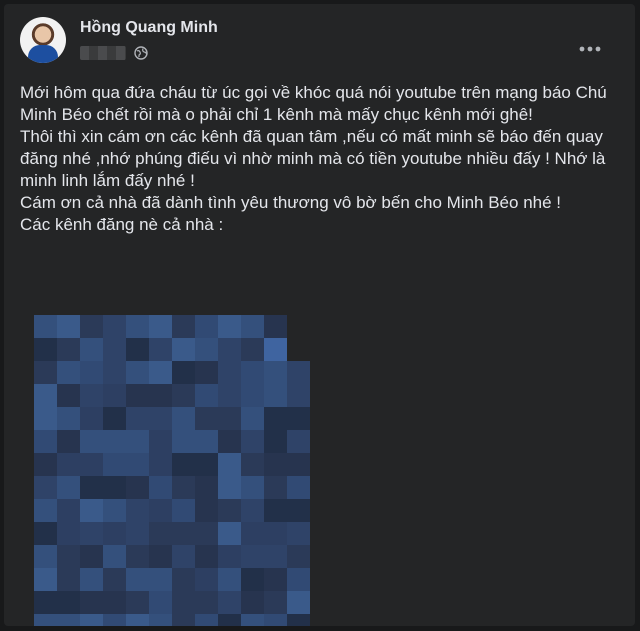  Describe the element at coordinates (149, 28) in the screenshot. I see `author-name: Hồng Quang Minh` at that location.